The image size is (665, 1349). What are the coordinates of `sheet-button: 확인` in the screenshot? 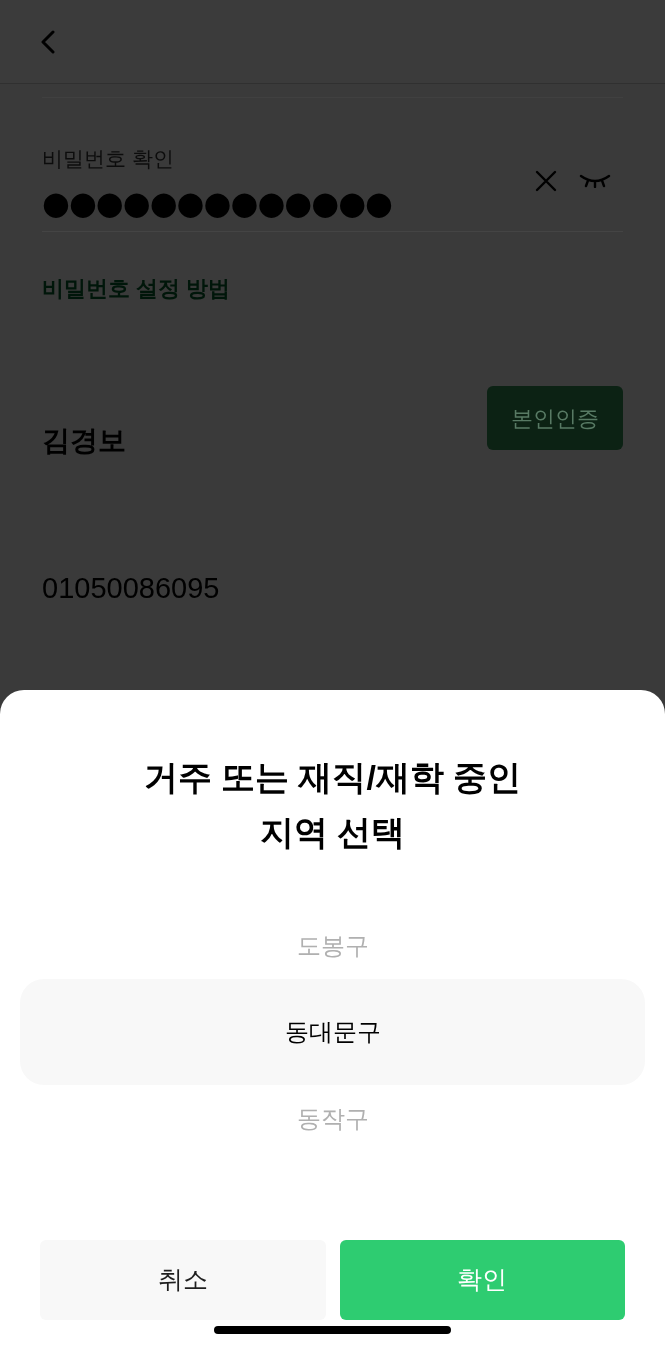 It's located at (482, 1280).